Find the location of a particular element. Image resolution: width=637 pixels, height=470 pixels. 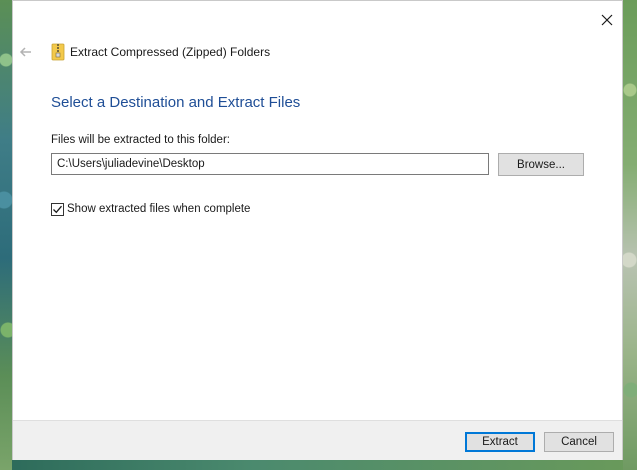

show-files-checkbox is located at coordinates (57, 209).